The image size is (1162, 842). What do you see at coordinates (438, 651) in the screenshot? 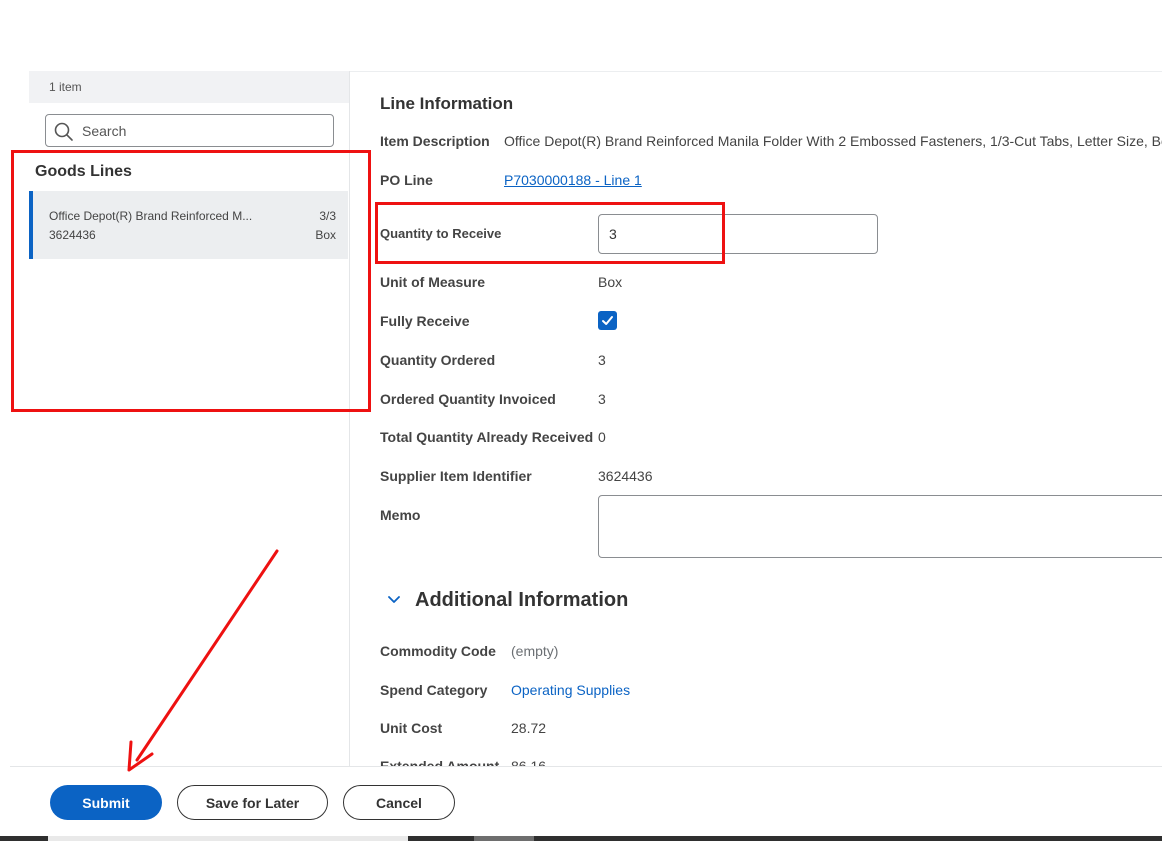
I see `commodity-code-label: Commodity Code` at bounding box center [438, 651].